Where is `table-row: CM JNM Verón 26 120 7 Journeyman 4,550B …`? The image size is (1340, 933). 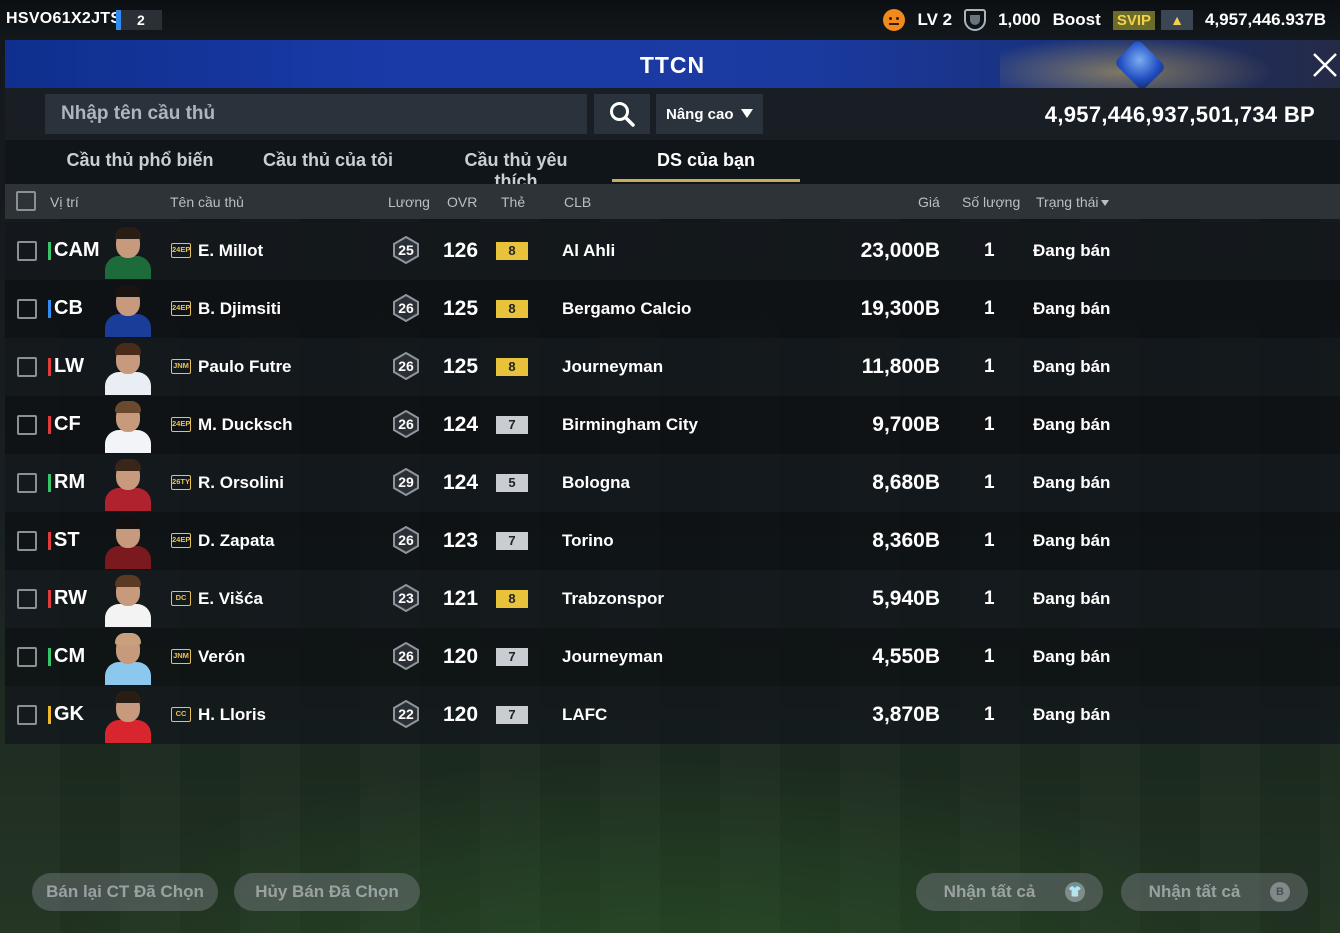
table-row: CM JNM Verón 26 120 7 Journeyman 4,550B … is located at coordinates (672, 657).